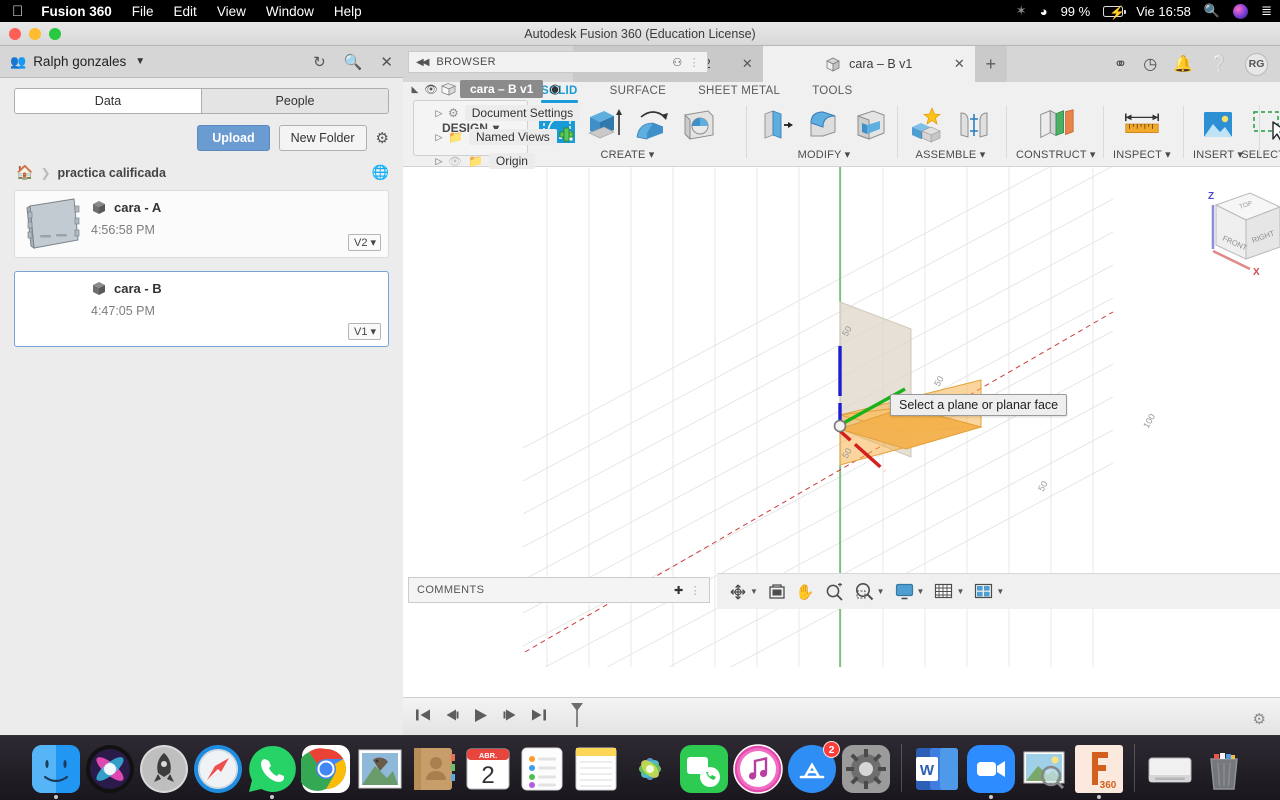 Image resolution: width=1280 pixels, height=800 pixels. What do you see at coordinates (871, 125) in the screenshot?
I see `shell-icon` at bounding box center [871, 125].